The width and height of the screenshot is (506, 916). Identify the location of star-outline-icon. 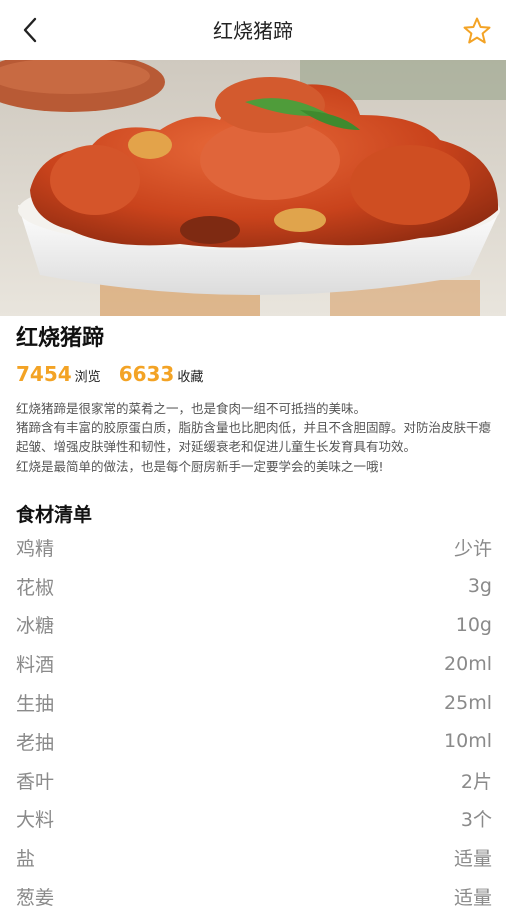
(477, 30).